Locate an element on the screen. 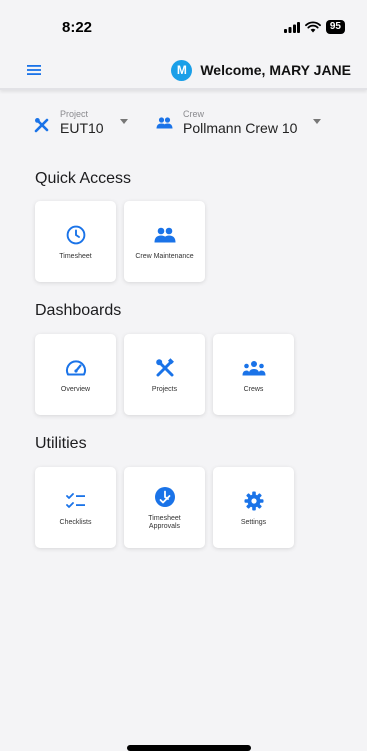  overview-tile: Overview is located at coordinates (75, 374).